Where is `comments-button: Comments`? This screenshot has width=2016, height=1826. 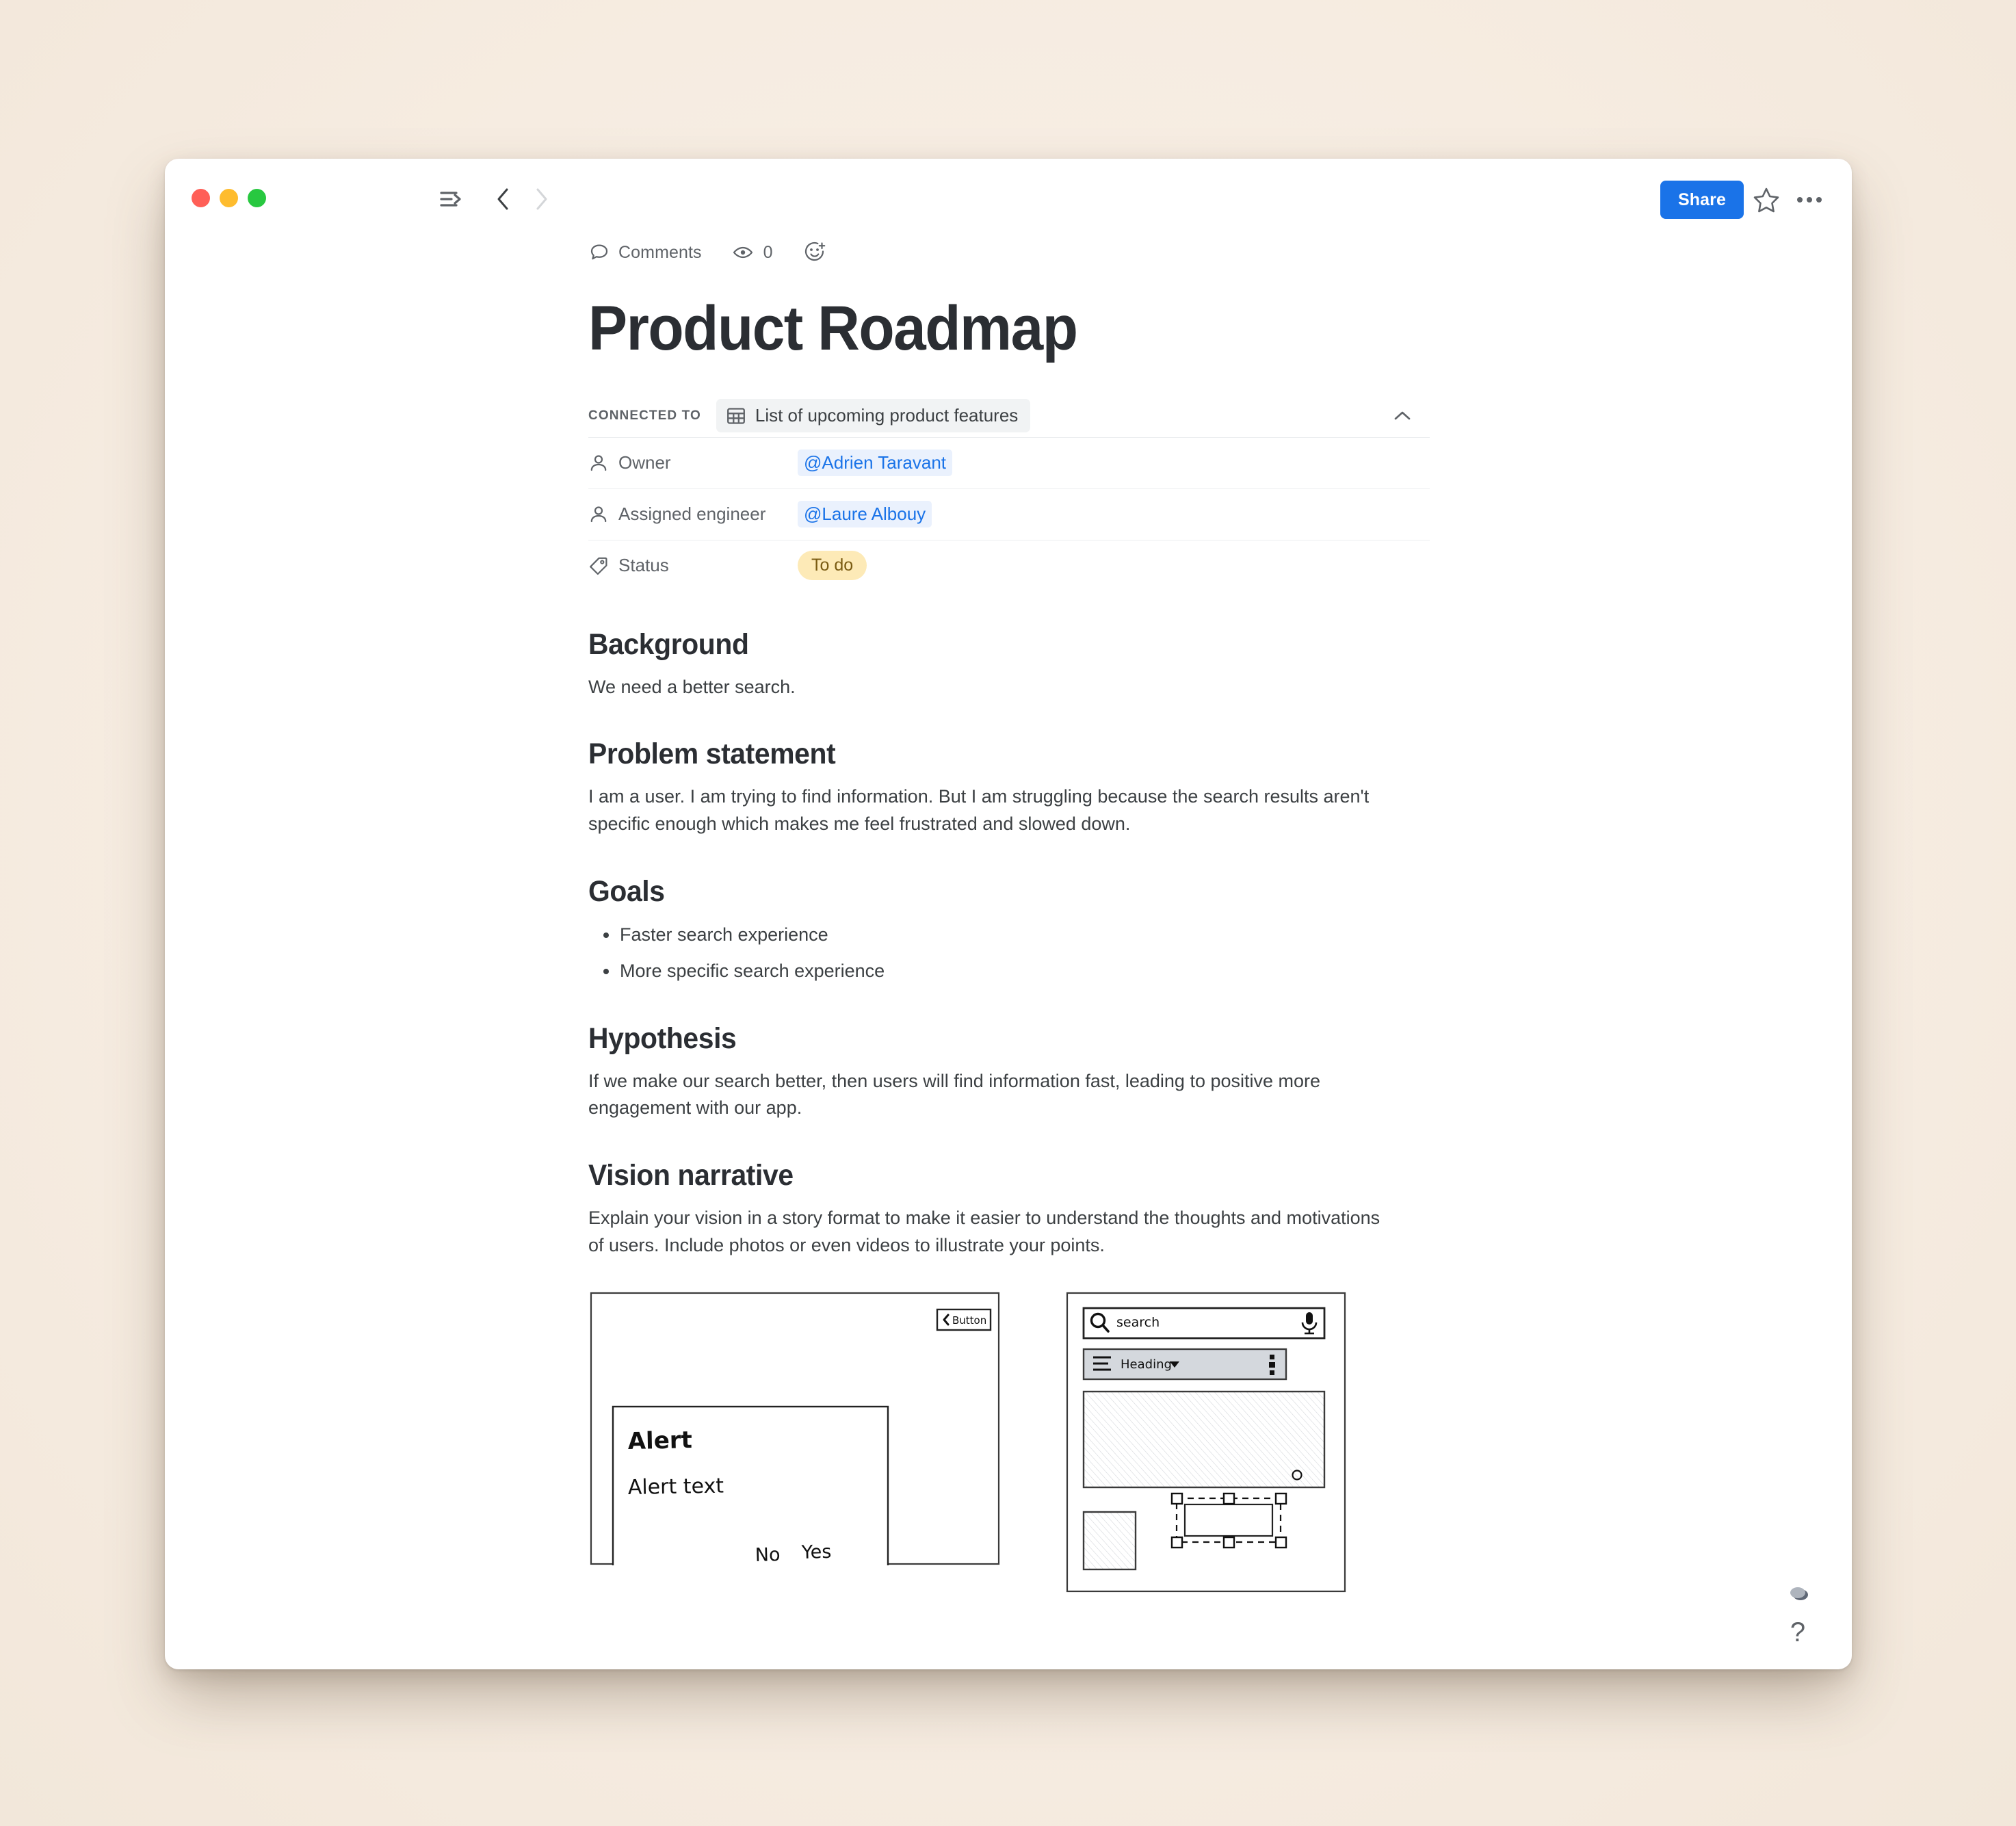 comments-button: Comments is located at coordinates (645, 252).